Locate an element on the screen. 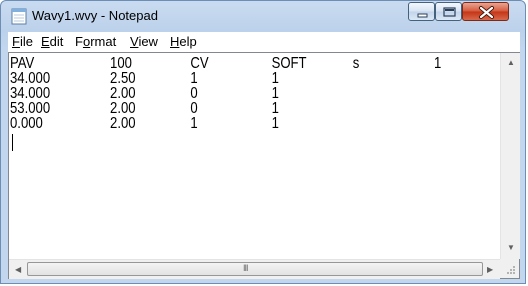 This screenshot has width=528, height=286. maximize-button is located at coordinates (448, 11).